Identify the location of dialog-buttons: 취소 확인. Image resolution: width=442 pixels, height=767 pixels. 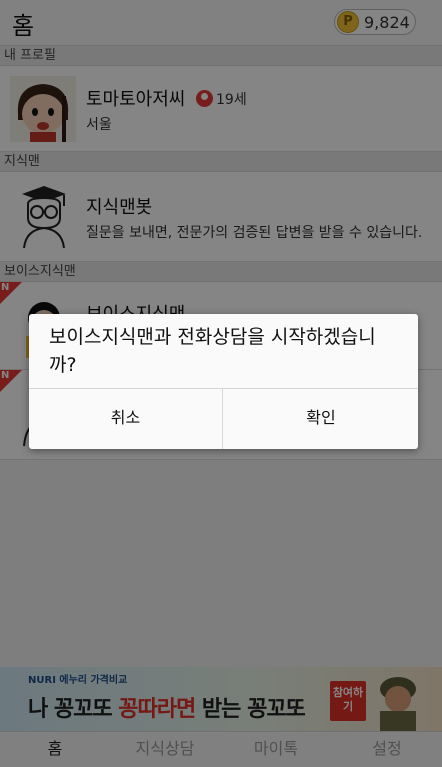
(223, 418).